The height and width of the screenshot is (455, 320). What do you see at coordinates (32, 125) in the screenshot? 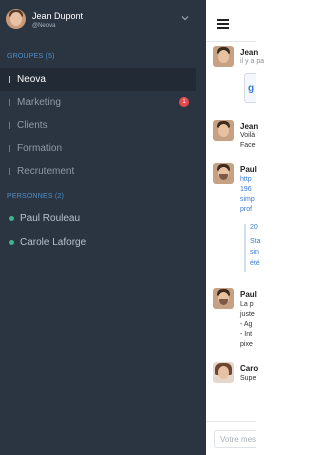
I see `sidebar-item-label: Clients` at bounding box center [32, 125].